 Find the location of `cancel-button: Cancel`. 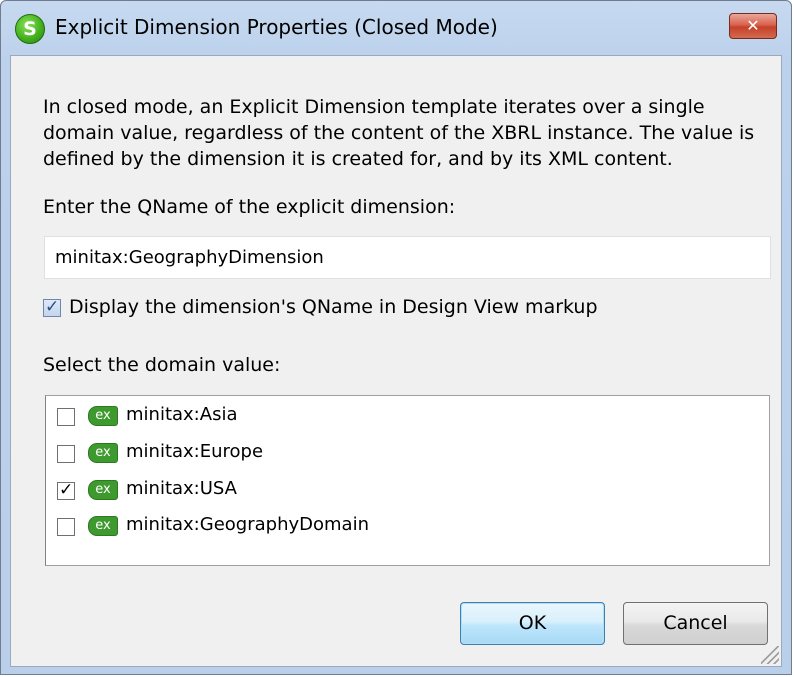

cancel-button: Cancel is located at coordinates (695, 623).